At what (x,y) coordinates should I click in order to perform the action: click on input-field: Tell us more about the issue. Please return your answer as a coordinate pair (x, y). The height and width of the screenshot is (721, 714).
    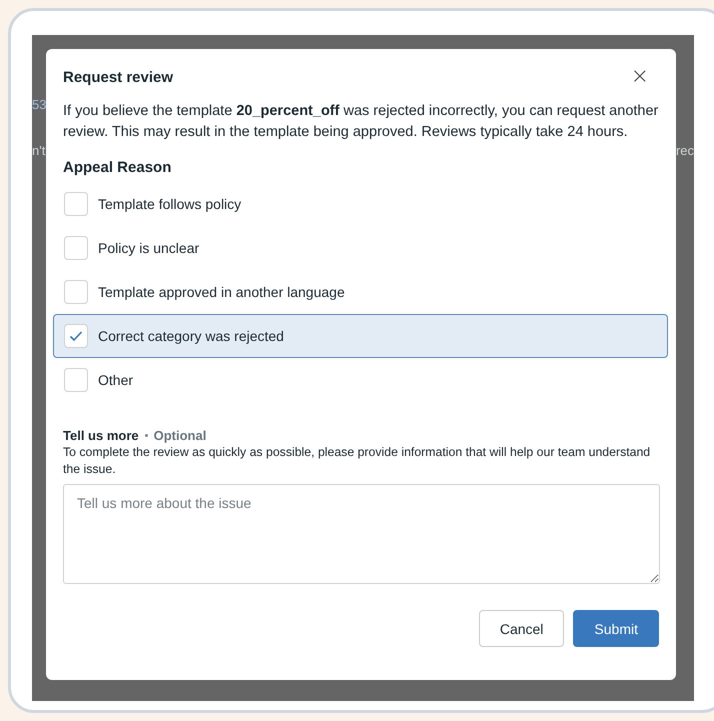
    Looking at the image, I should click on (361, 534).